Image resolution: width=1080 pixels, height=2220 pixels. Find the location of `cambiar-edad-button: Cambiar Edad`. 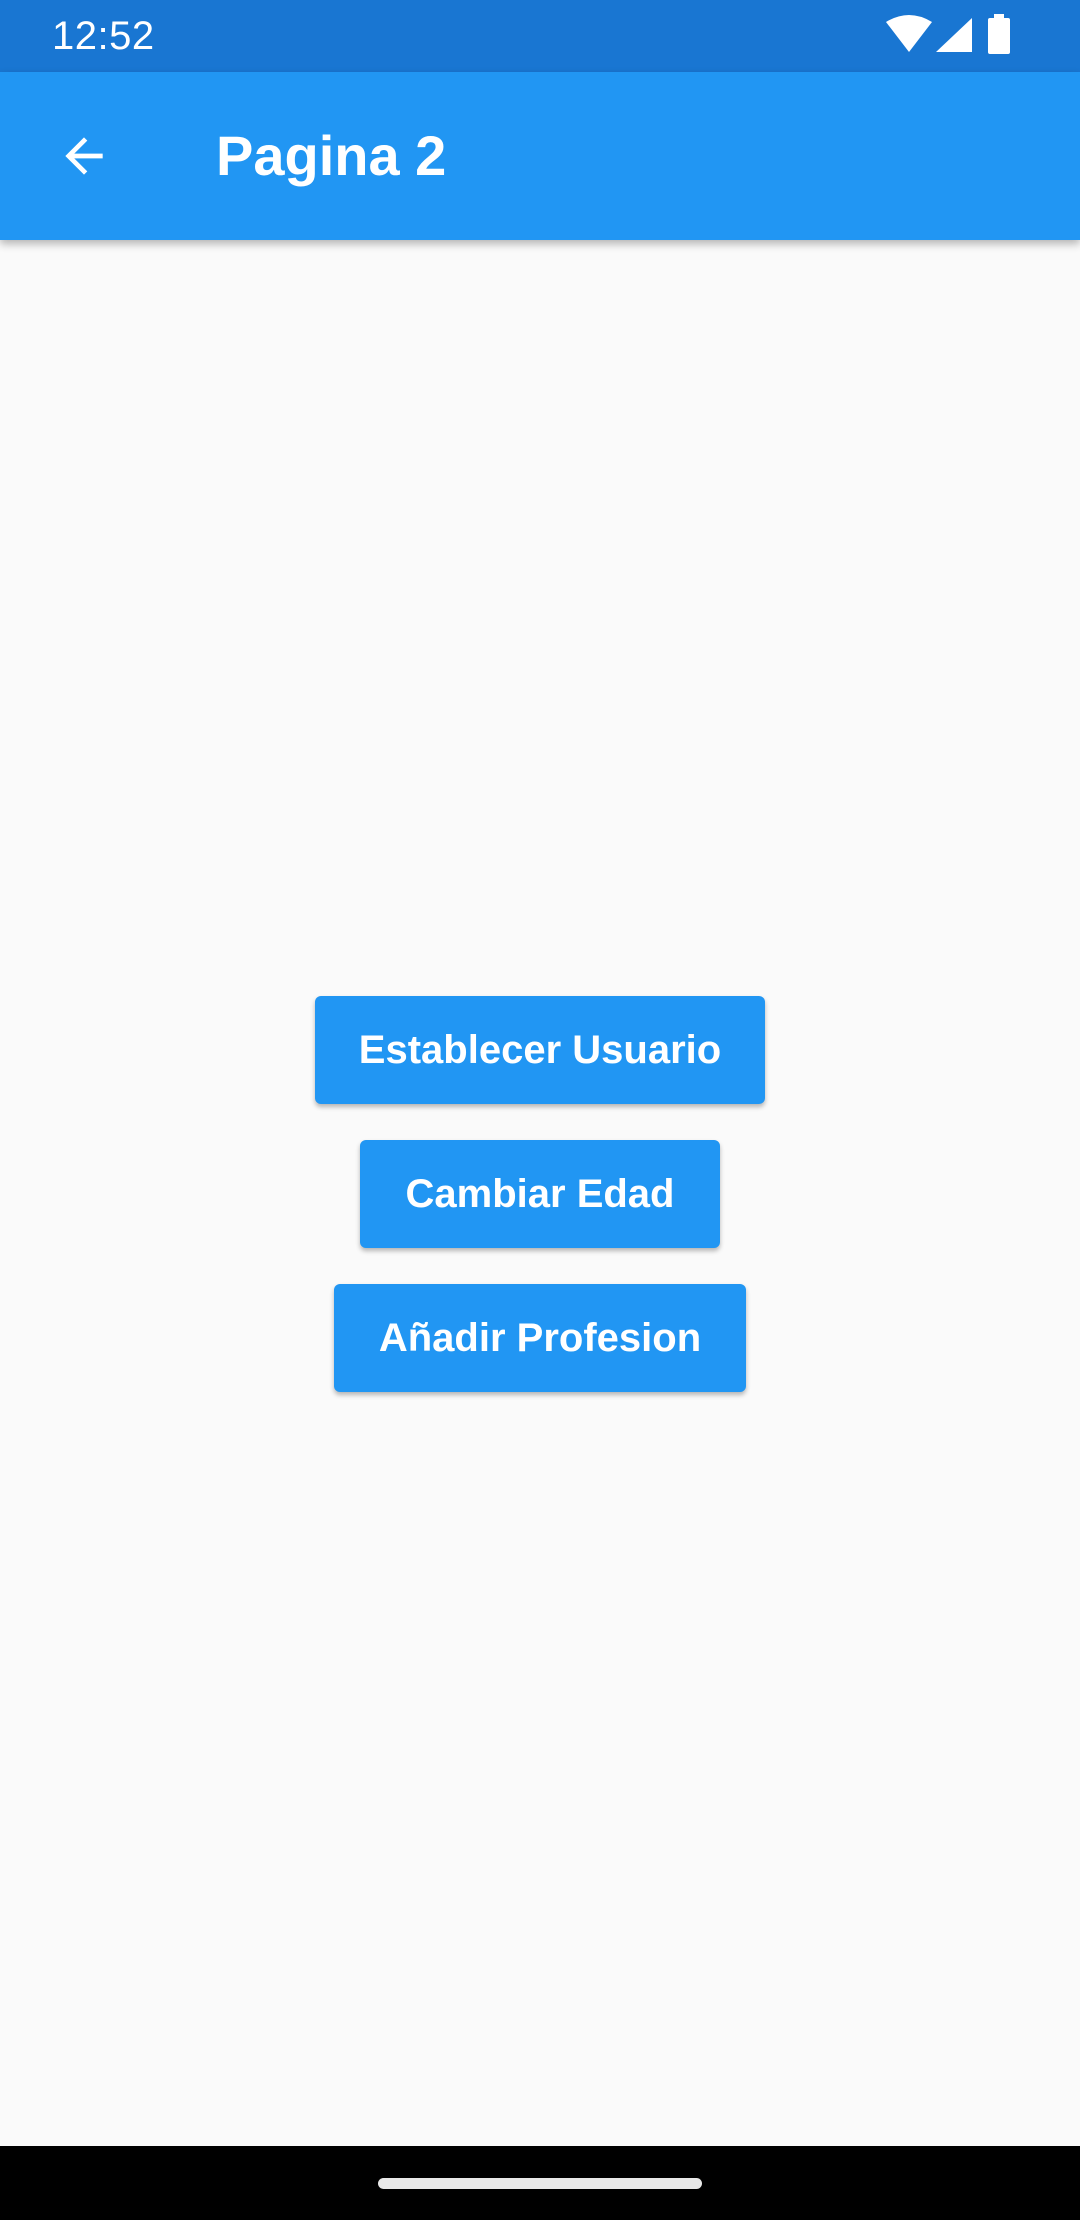

cambiar-edad-button: Cambiar Edad is located at coordinates (540, 1194).